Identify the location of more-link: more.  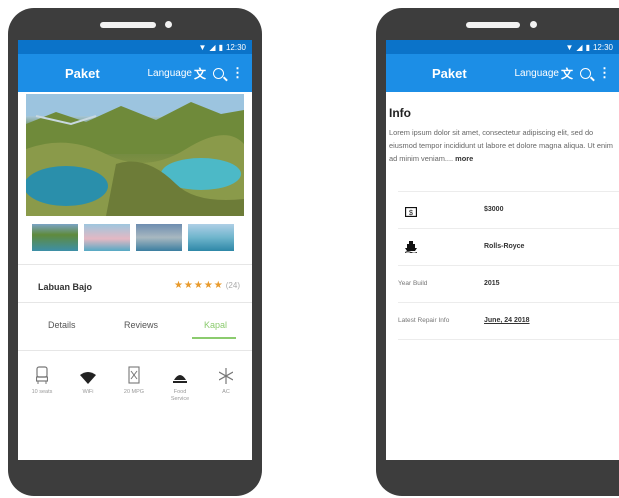
(464, 158).